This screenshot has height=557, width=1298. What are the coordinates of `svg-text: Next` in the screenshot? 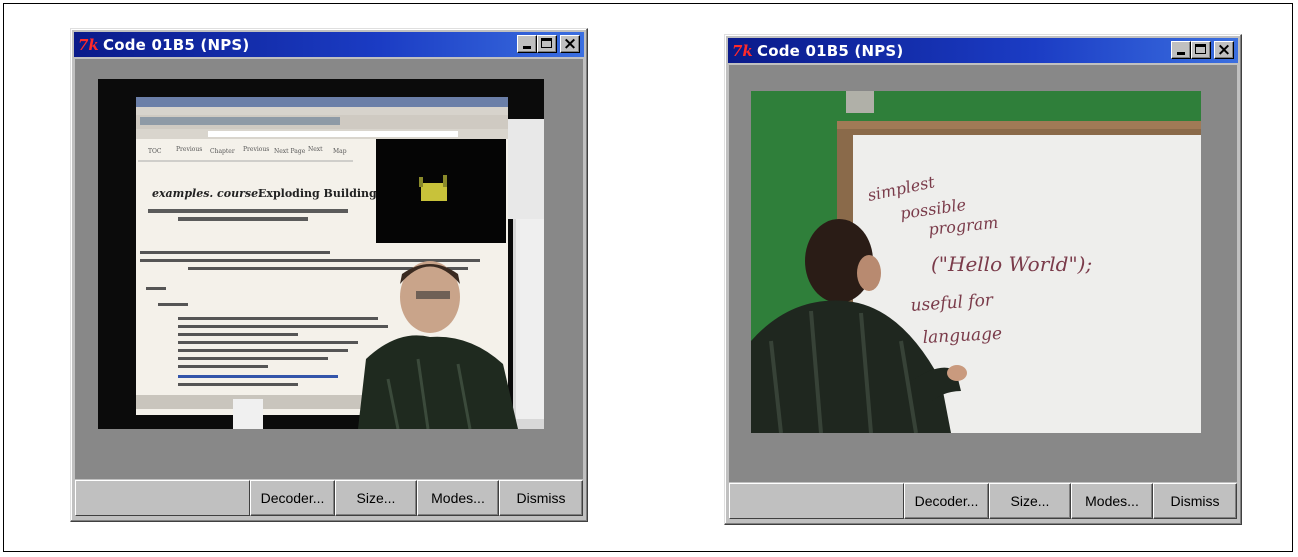 It's located at (315, 149).